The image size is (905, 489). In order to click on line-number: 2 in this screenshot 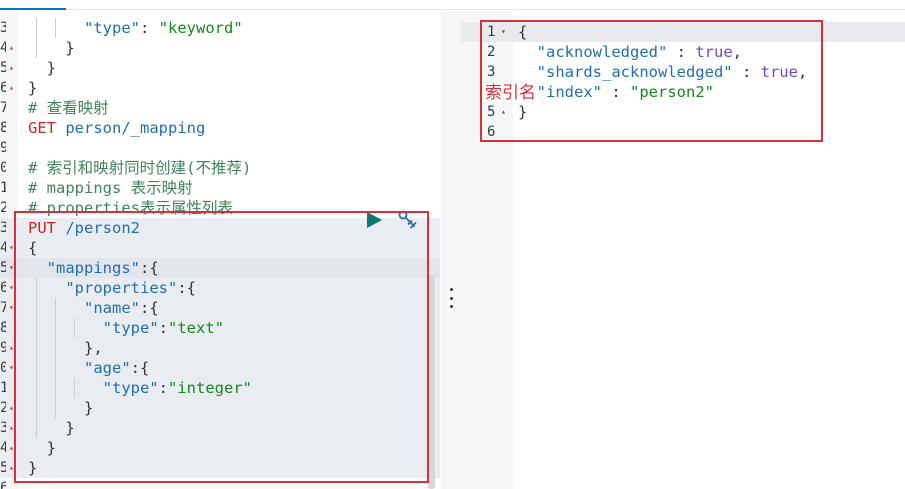, I will do `click(3, 208)`.